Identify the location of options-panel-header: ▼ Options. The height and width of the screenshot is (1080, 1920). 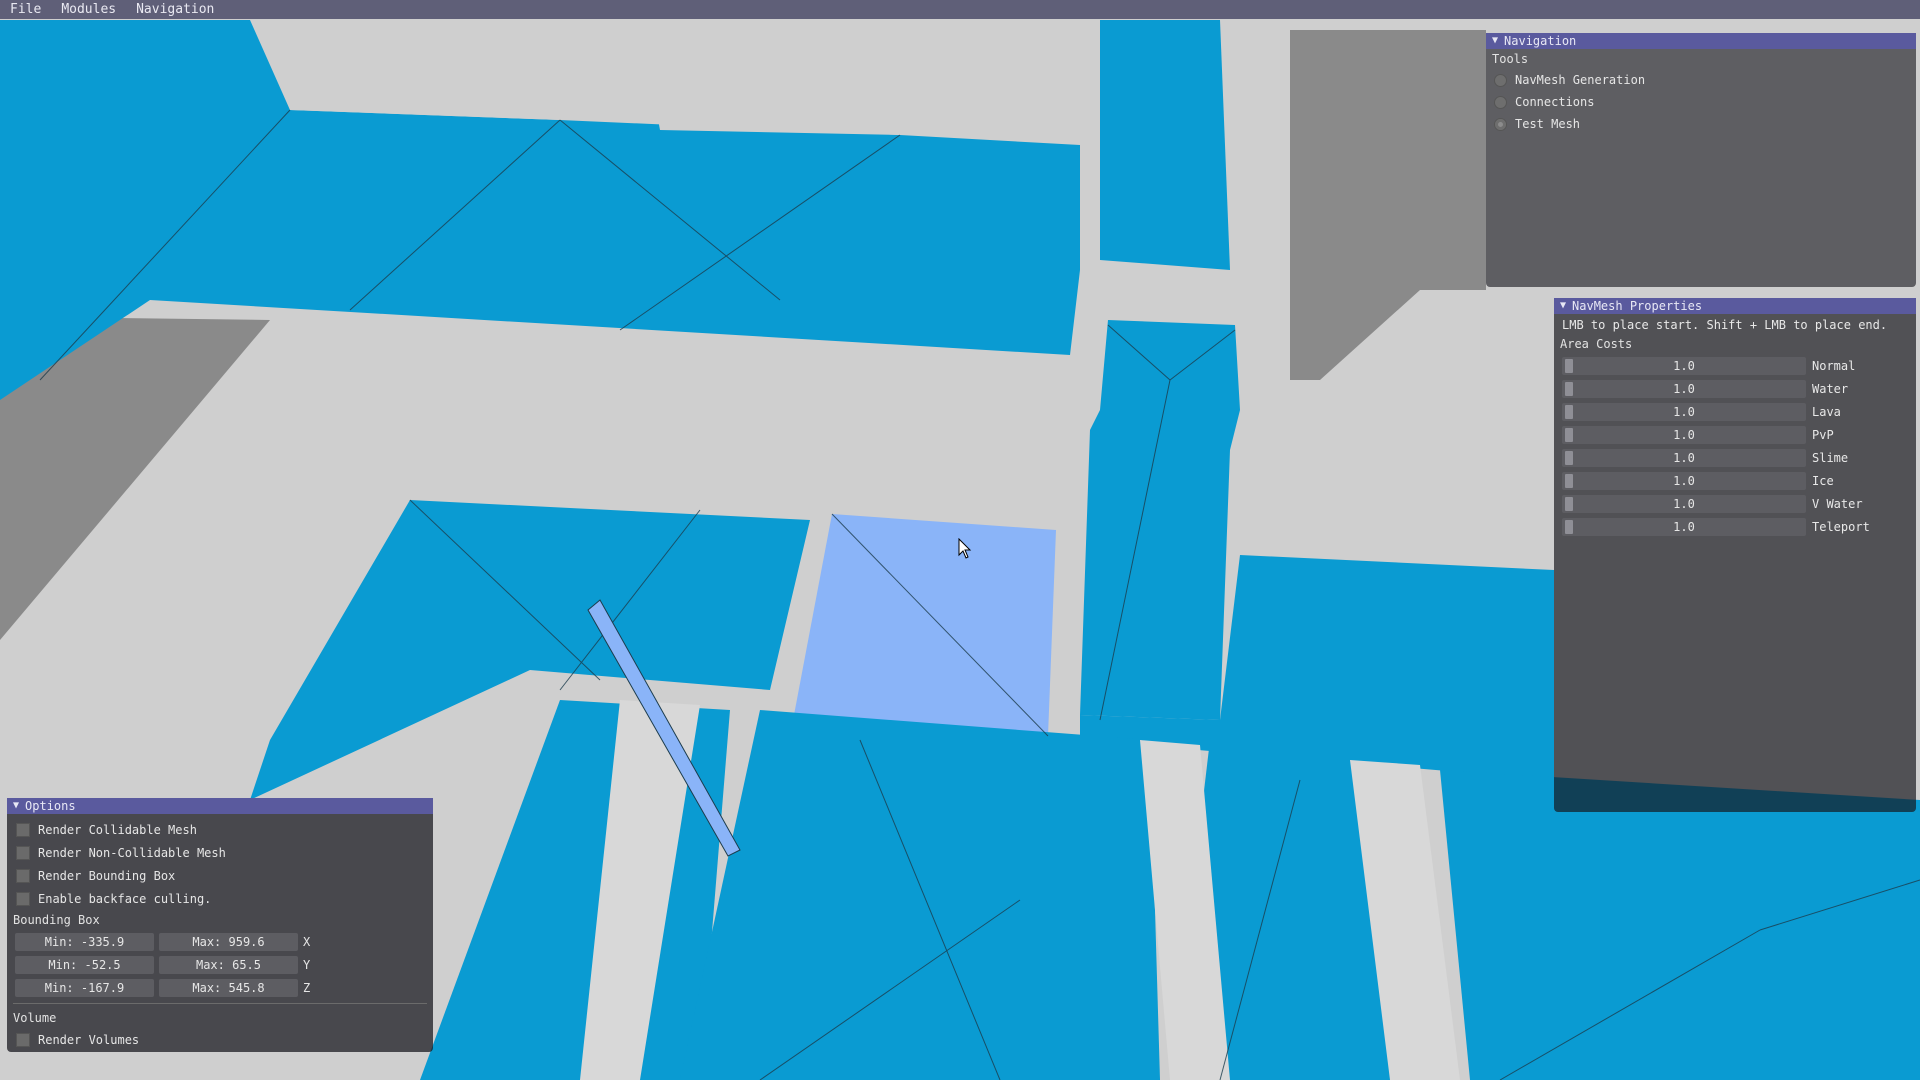
(220, 806).